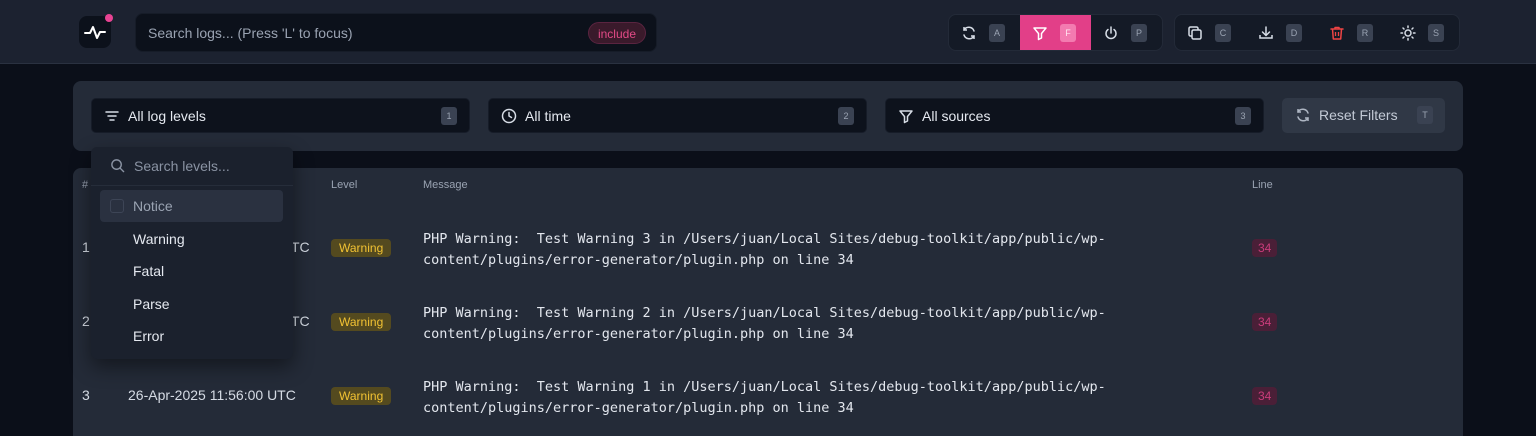  Describe the element at coordinates (1068, 32) in the screenshot. I see `shortcut-key: F` at that location.